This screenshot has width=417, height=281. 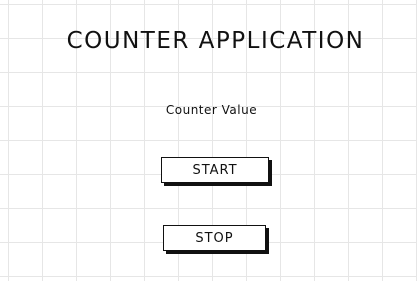 What do you see at coordinates (214, 238) in the screenshot?
I see `stop-button: STOP` at bounding box center [214, 238].